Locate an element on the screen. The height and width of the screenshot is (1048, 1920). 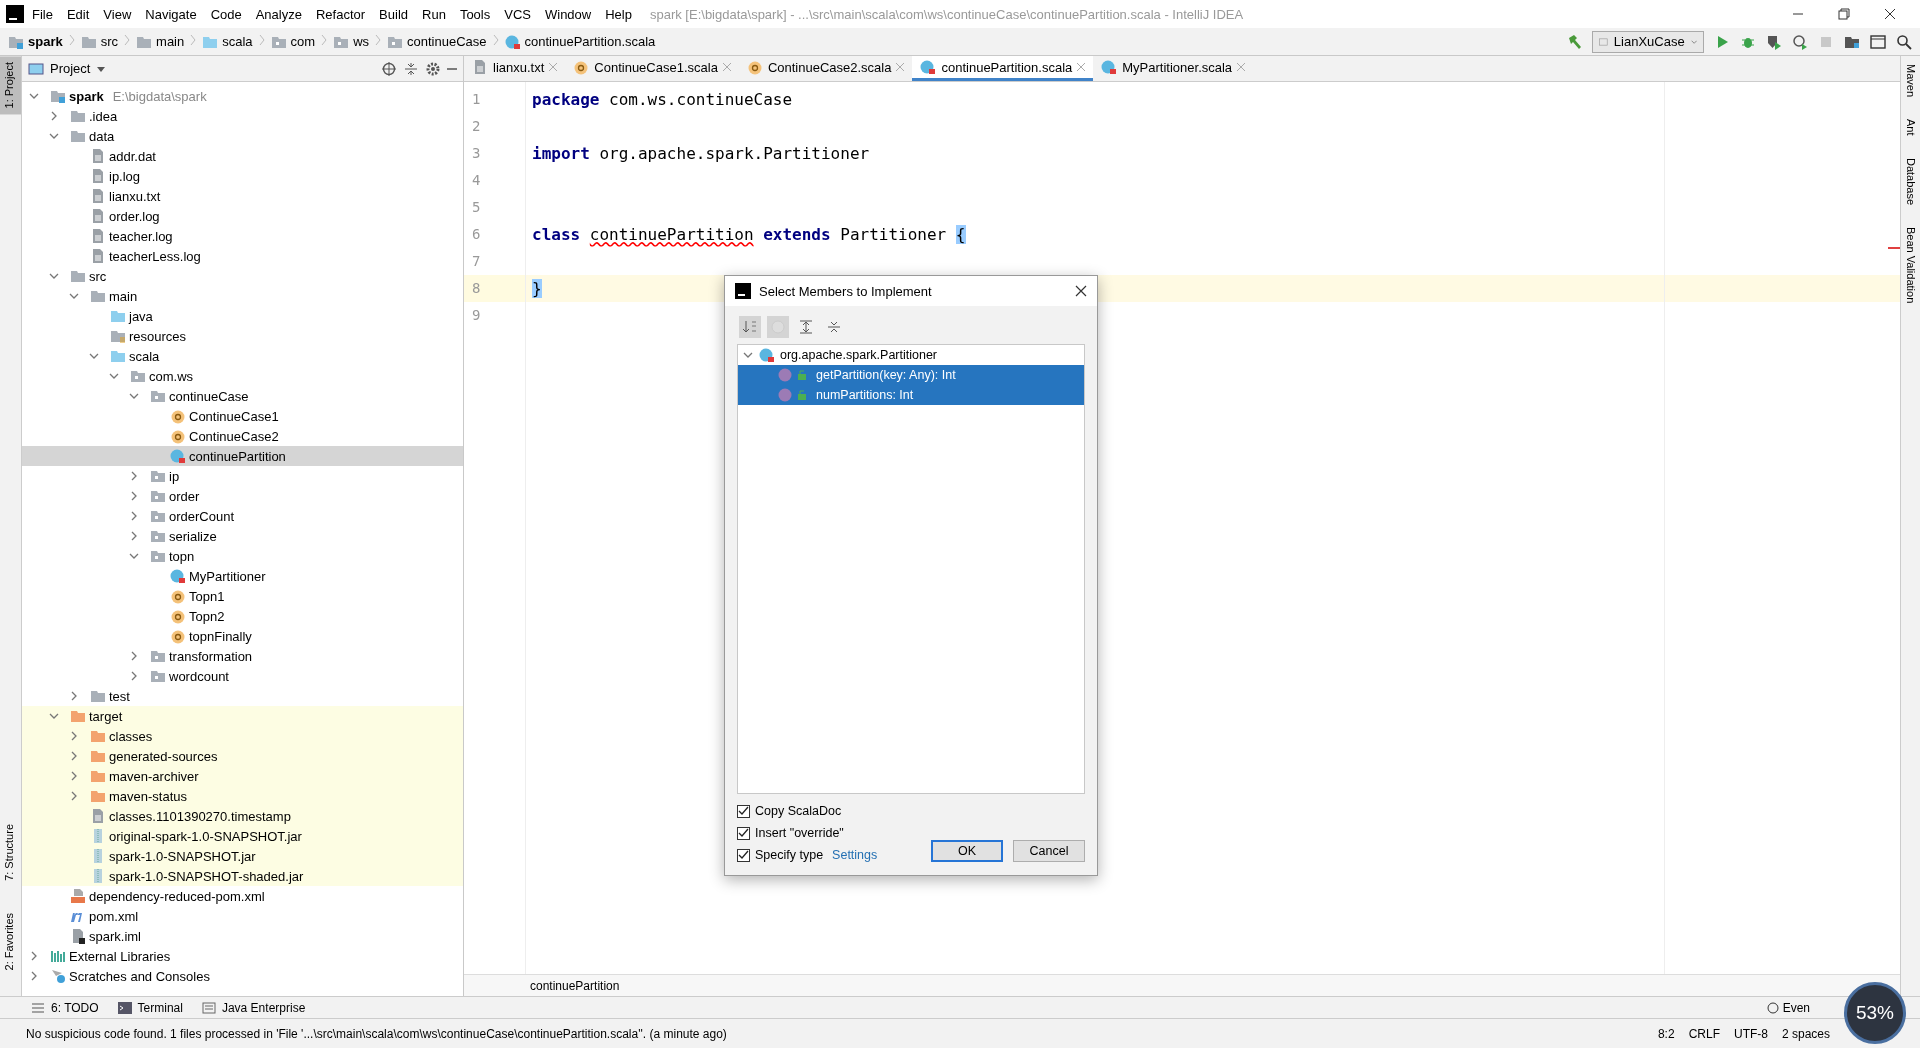
minimize-icon is located at coordinates (452, 68).